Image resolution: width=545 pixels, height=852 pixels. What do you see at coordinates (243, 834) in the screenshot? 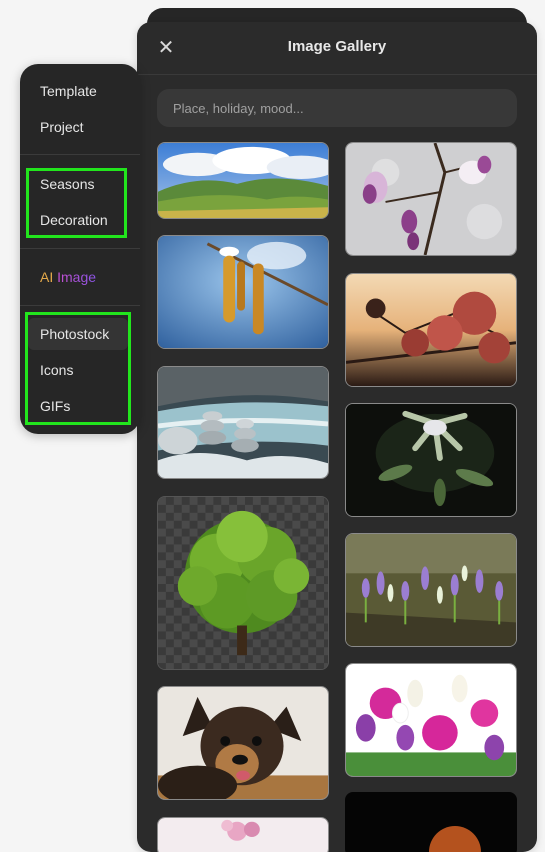
I see `thumbnail-pink-flowers-partial` at bounding box center [243, 834].